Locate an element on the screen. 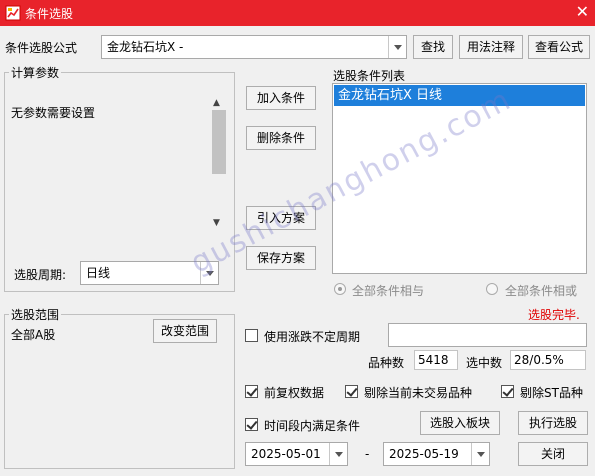 This screenshot has width=595, height=476. usage-notes-button: 用法注释 is located at coordinates (491, 47).